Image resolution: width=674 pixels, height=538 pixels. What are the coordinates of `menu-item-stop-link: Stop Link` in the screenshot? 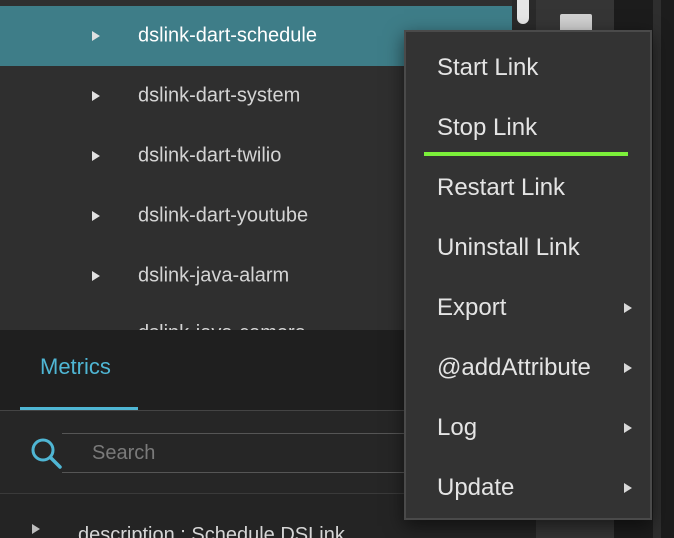 It's located at (528, 128).